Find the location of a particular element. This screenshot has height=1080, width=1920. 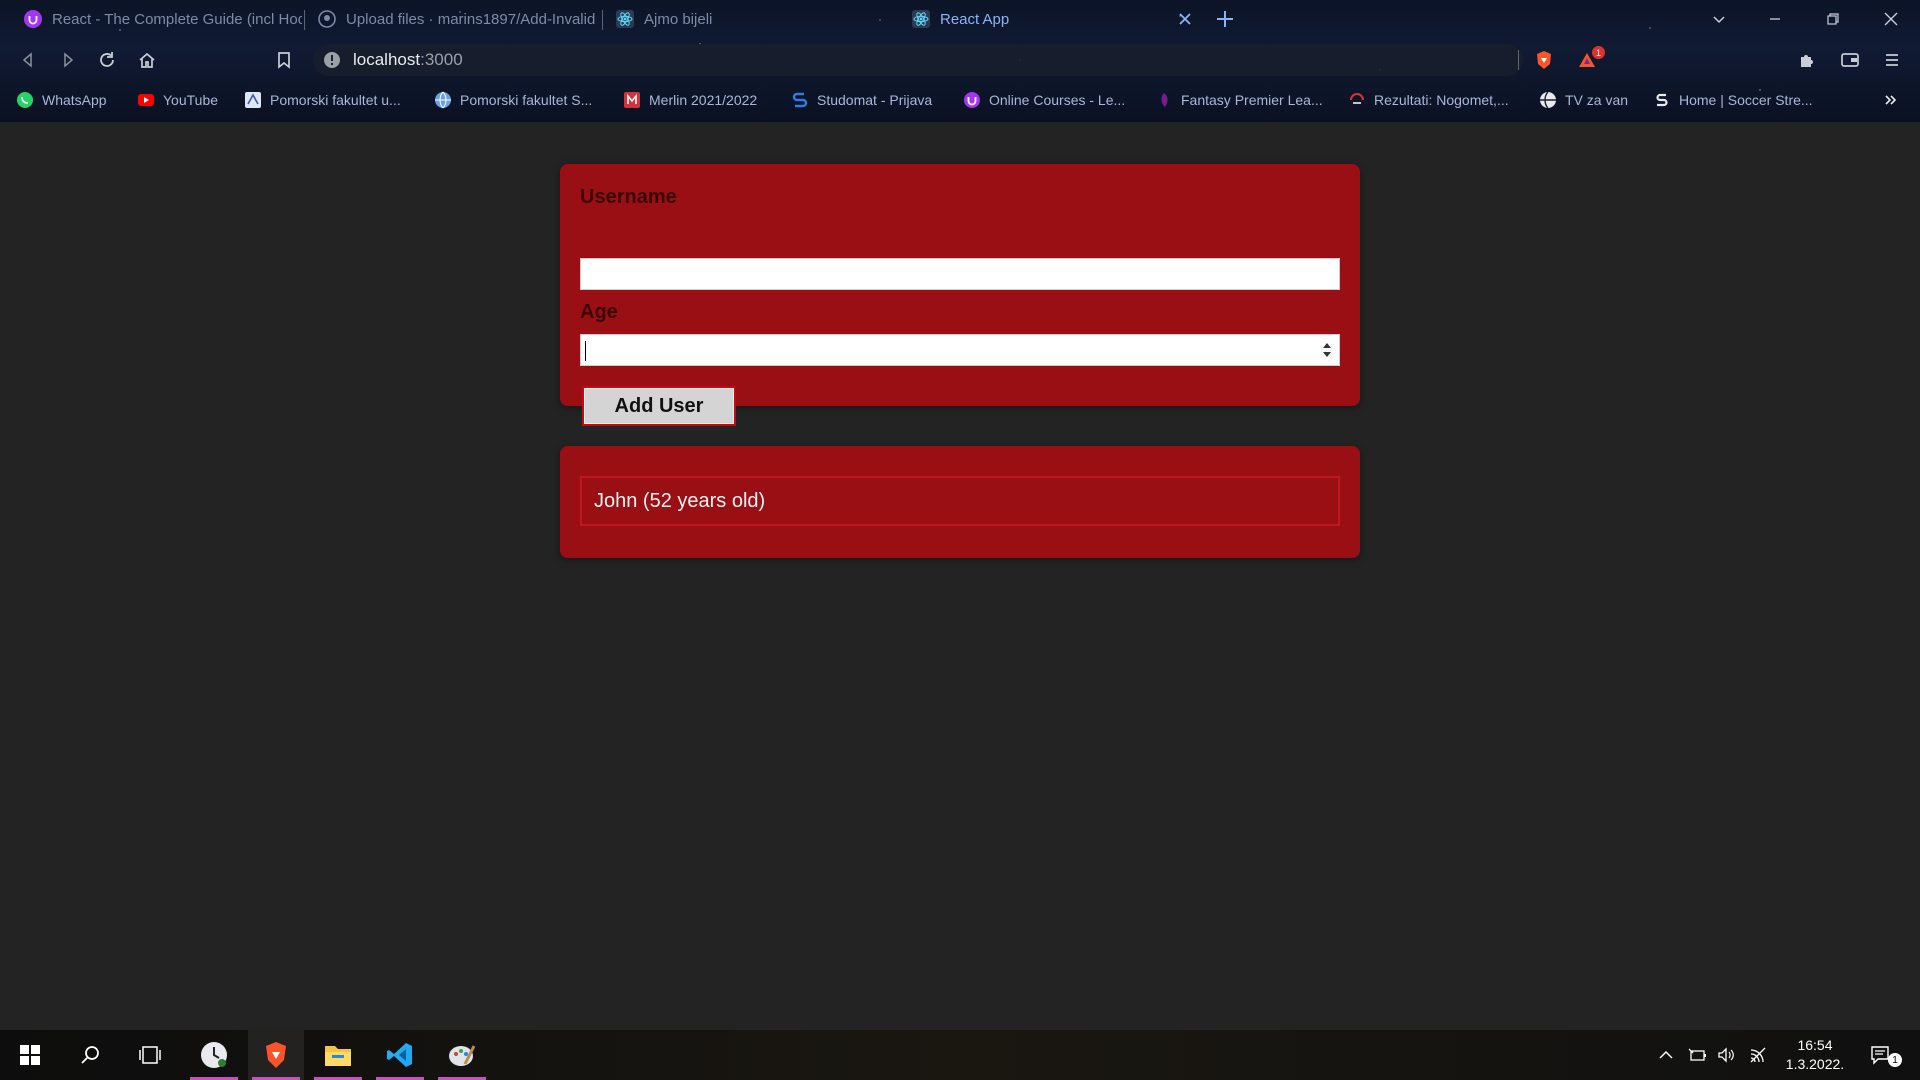

start-button is located at coordinates (30, 1055).